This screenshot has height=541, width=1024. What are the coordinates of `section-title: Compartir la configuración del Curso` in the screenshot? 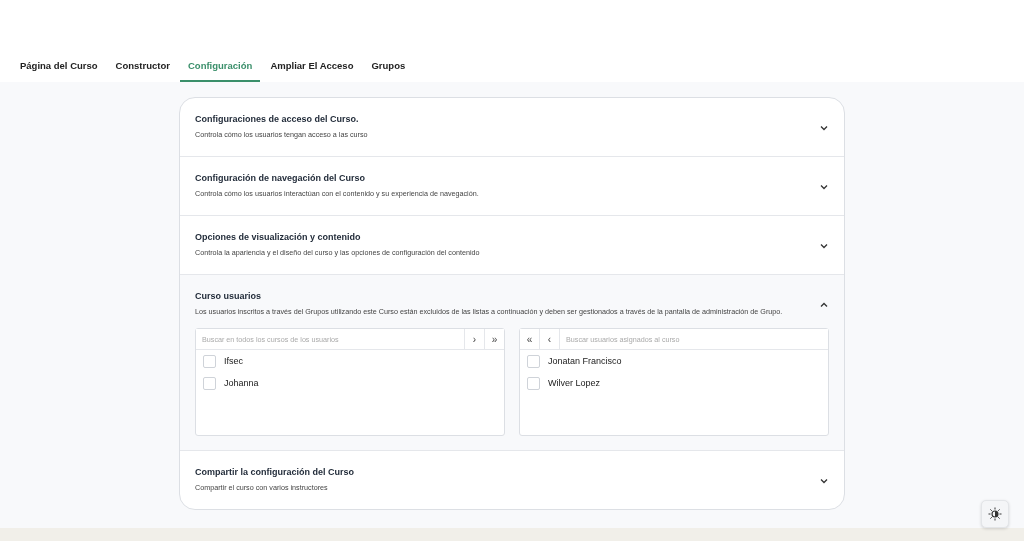 It's located at (275, 472).